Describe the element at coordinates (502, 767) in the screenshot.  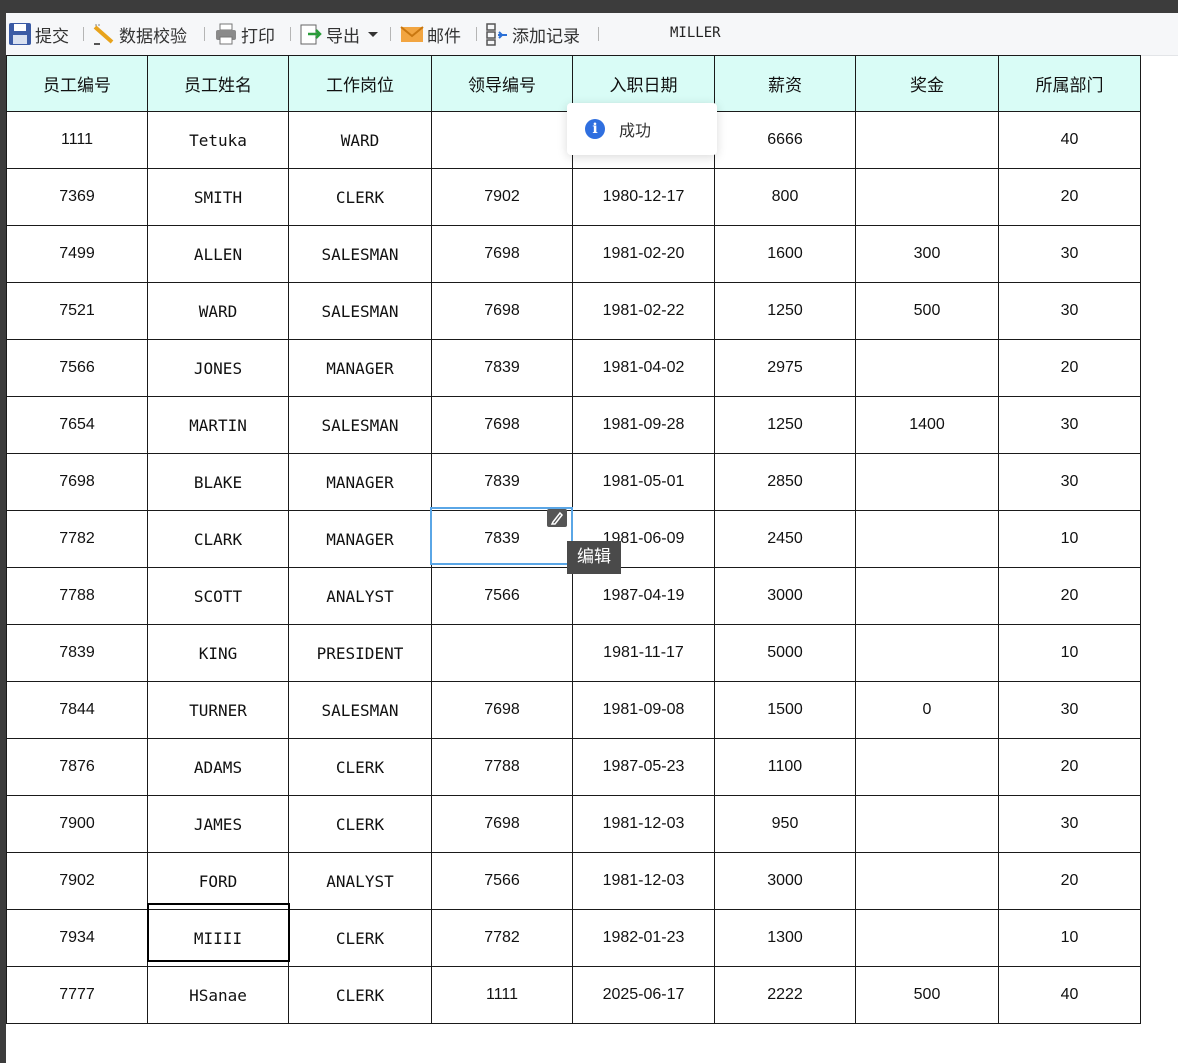
I see `cell-mgr-no: 7788` at that location.